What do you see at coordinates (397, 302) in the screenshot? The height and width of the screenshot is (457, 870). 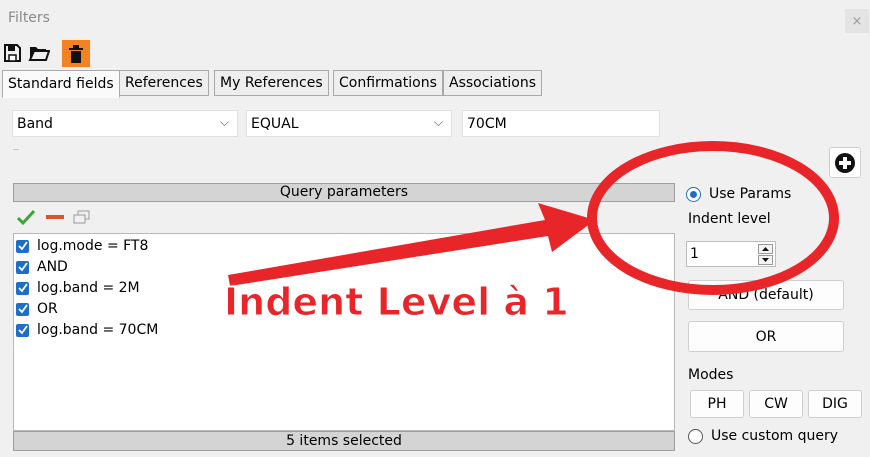 I see `annotation-text: Indent Level à 1` at bounding box center [397, 302].